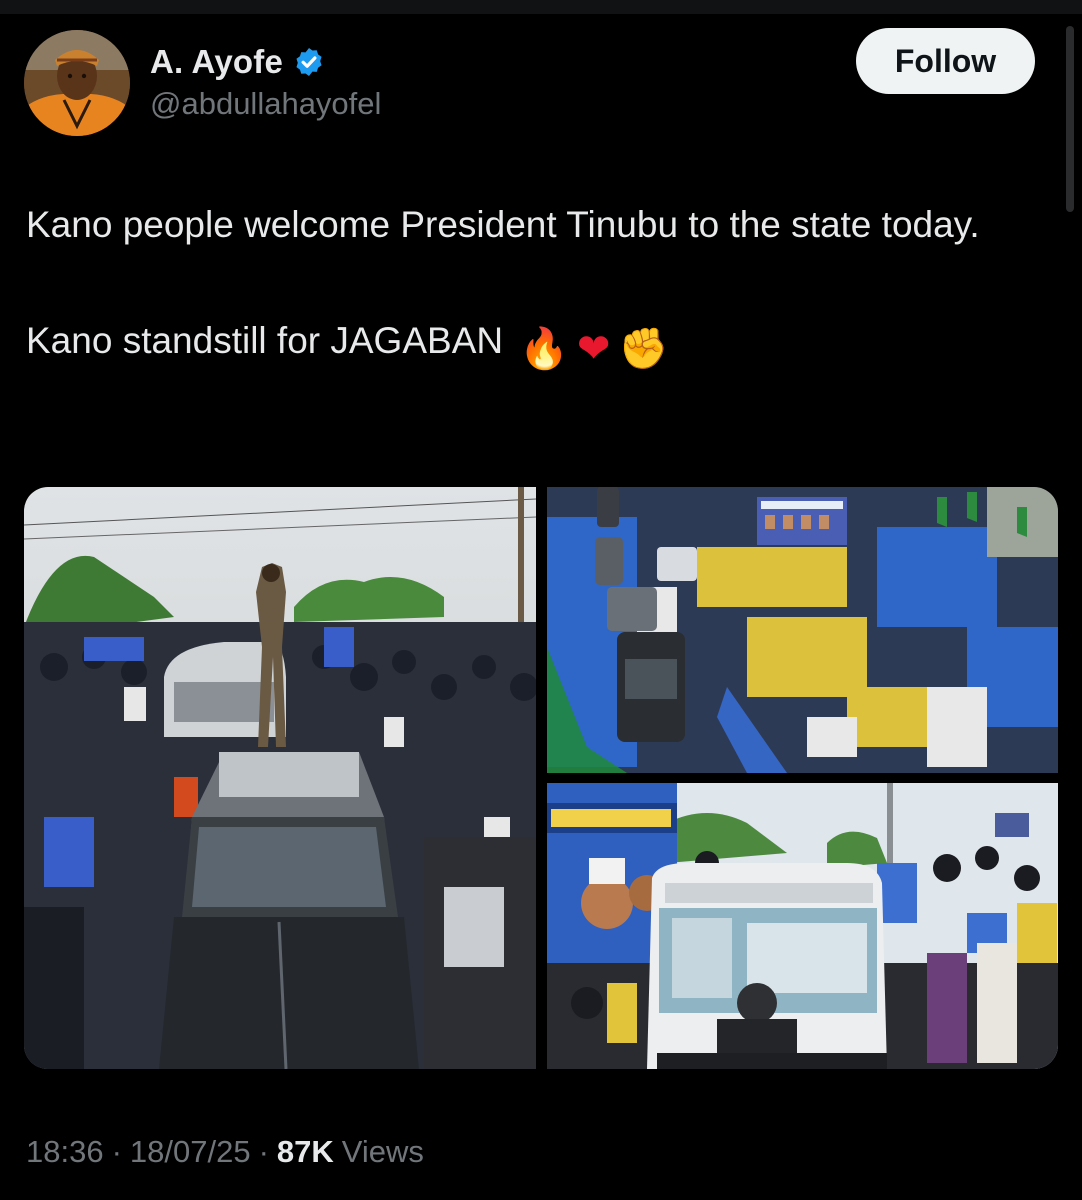 This screenshot has height=1200, width=1082. Describe the element at coordinates (1070, 119) in the screenshot. I see `scrollbar` at that location.